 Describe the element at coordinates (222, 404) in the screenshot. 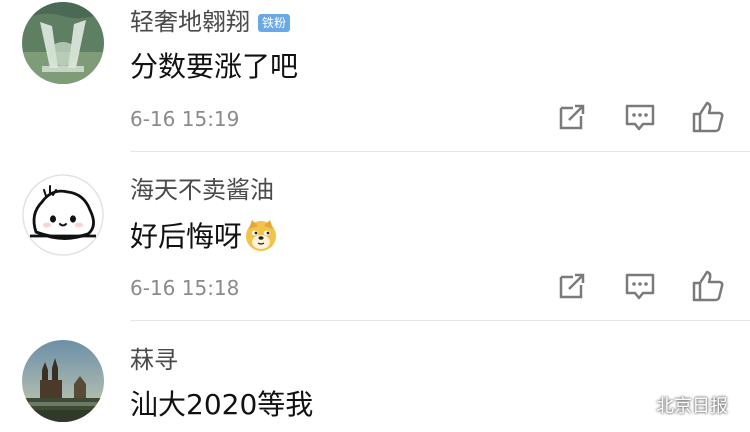

I see `comment-text: 汕大2020等我` at that location.